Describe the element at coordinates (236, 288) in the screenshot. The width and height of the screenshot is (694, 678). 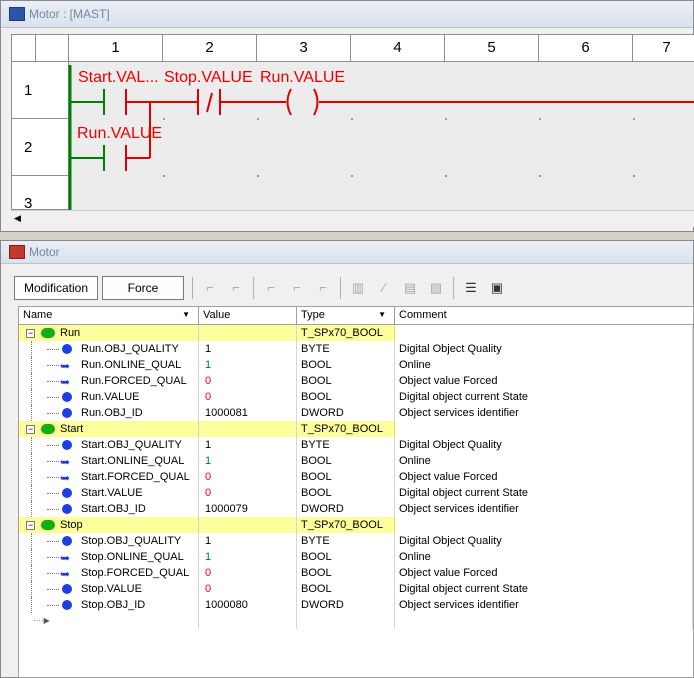
I see `set-falling-icon: ⌐` at that location.